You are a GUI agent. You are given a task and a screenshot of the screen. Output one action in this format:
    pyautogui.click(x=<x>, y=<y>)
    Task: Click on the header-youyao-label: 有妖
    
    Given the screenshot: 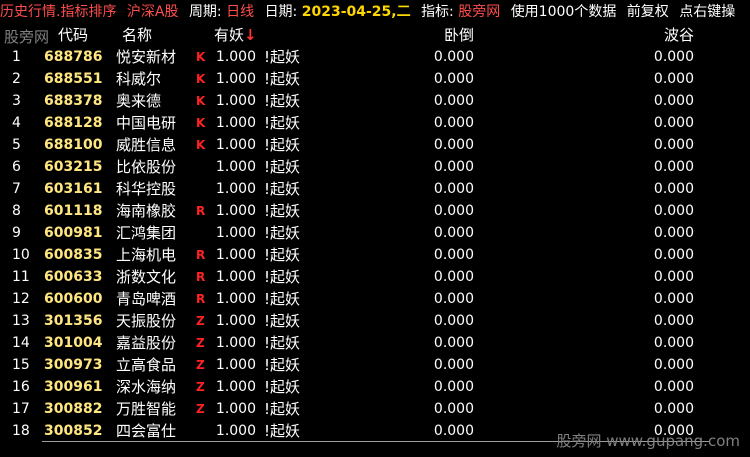 What is the action you would take?
    pyautogui.click(x=229, y=35)
    